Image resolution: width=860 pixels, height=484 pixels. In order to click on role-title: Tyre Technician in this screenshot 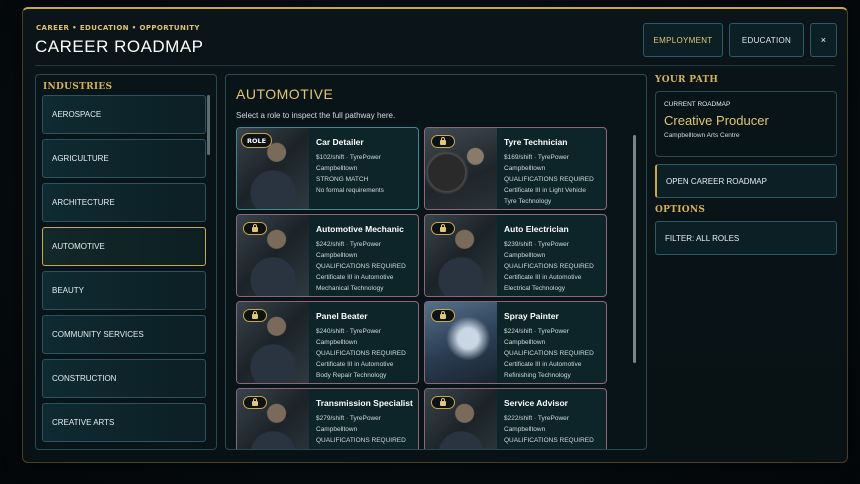, I will do `click(536, 142)`.